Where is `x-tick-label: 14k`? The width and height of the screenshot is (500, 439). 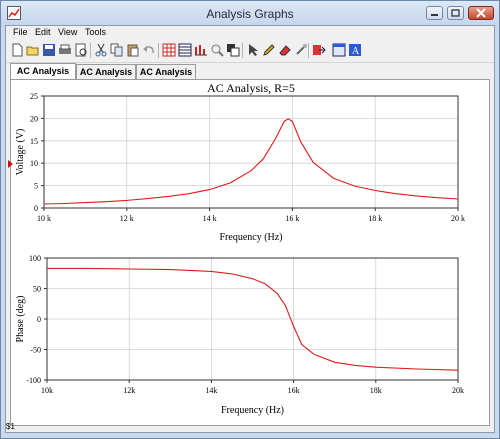
x-tick-label: 14k is located at coordinates (211, 390).